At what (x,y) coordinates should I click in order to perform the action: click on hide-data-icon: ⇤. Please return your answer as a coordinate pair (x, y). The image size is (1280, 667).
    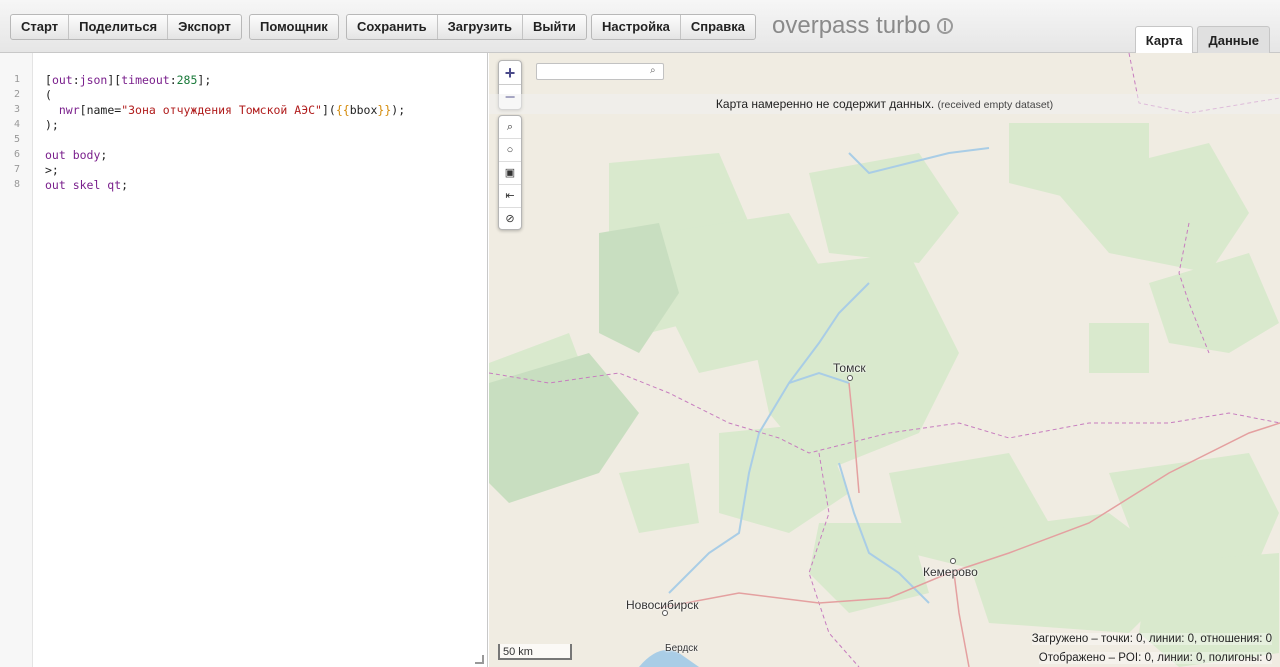
    Looking at the image, I should click on (510, 196).